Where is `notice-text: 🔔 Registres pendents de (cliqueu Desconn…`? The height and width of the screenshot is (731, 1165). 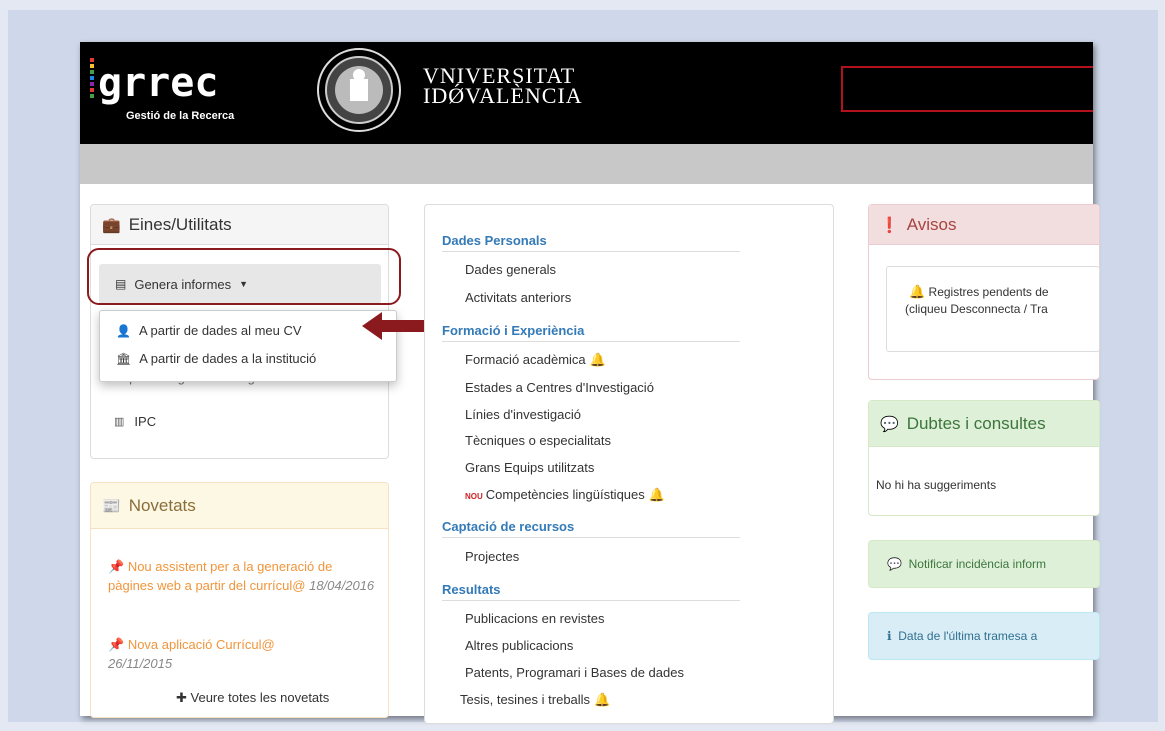 notice-text: 🔔 Registres pendents de (cliqueu Desconn… is located at coordinates (977, 300).